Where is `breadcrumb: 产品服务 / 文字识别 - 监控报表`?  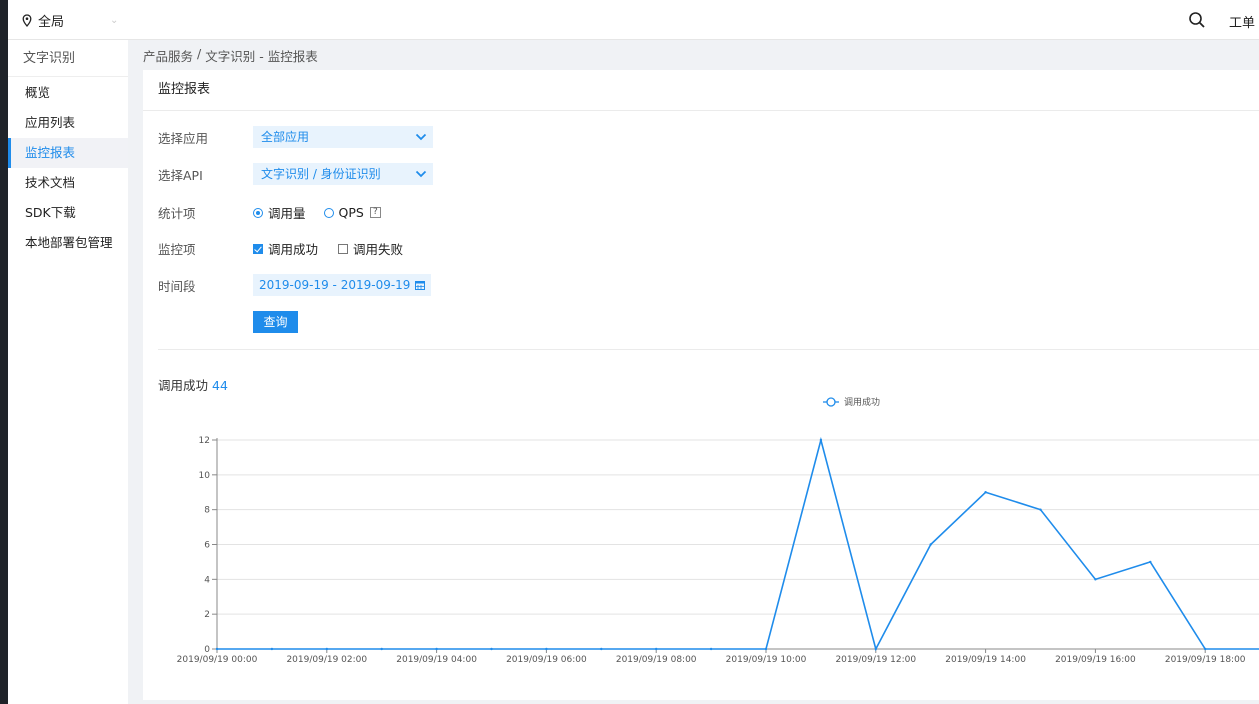 breadcrumb: 产品服务 / 文字识别 - 监控报表 is located at coordinates (230, 55).